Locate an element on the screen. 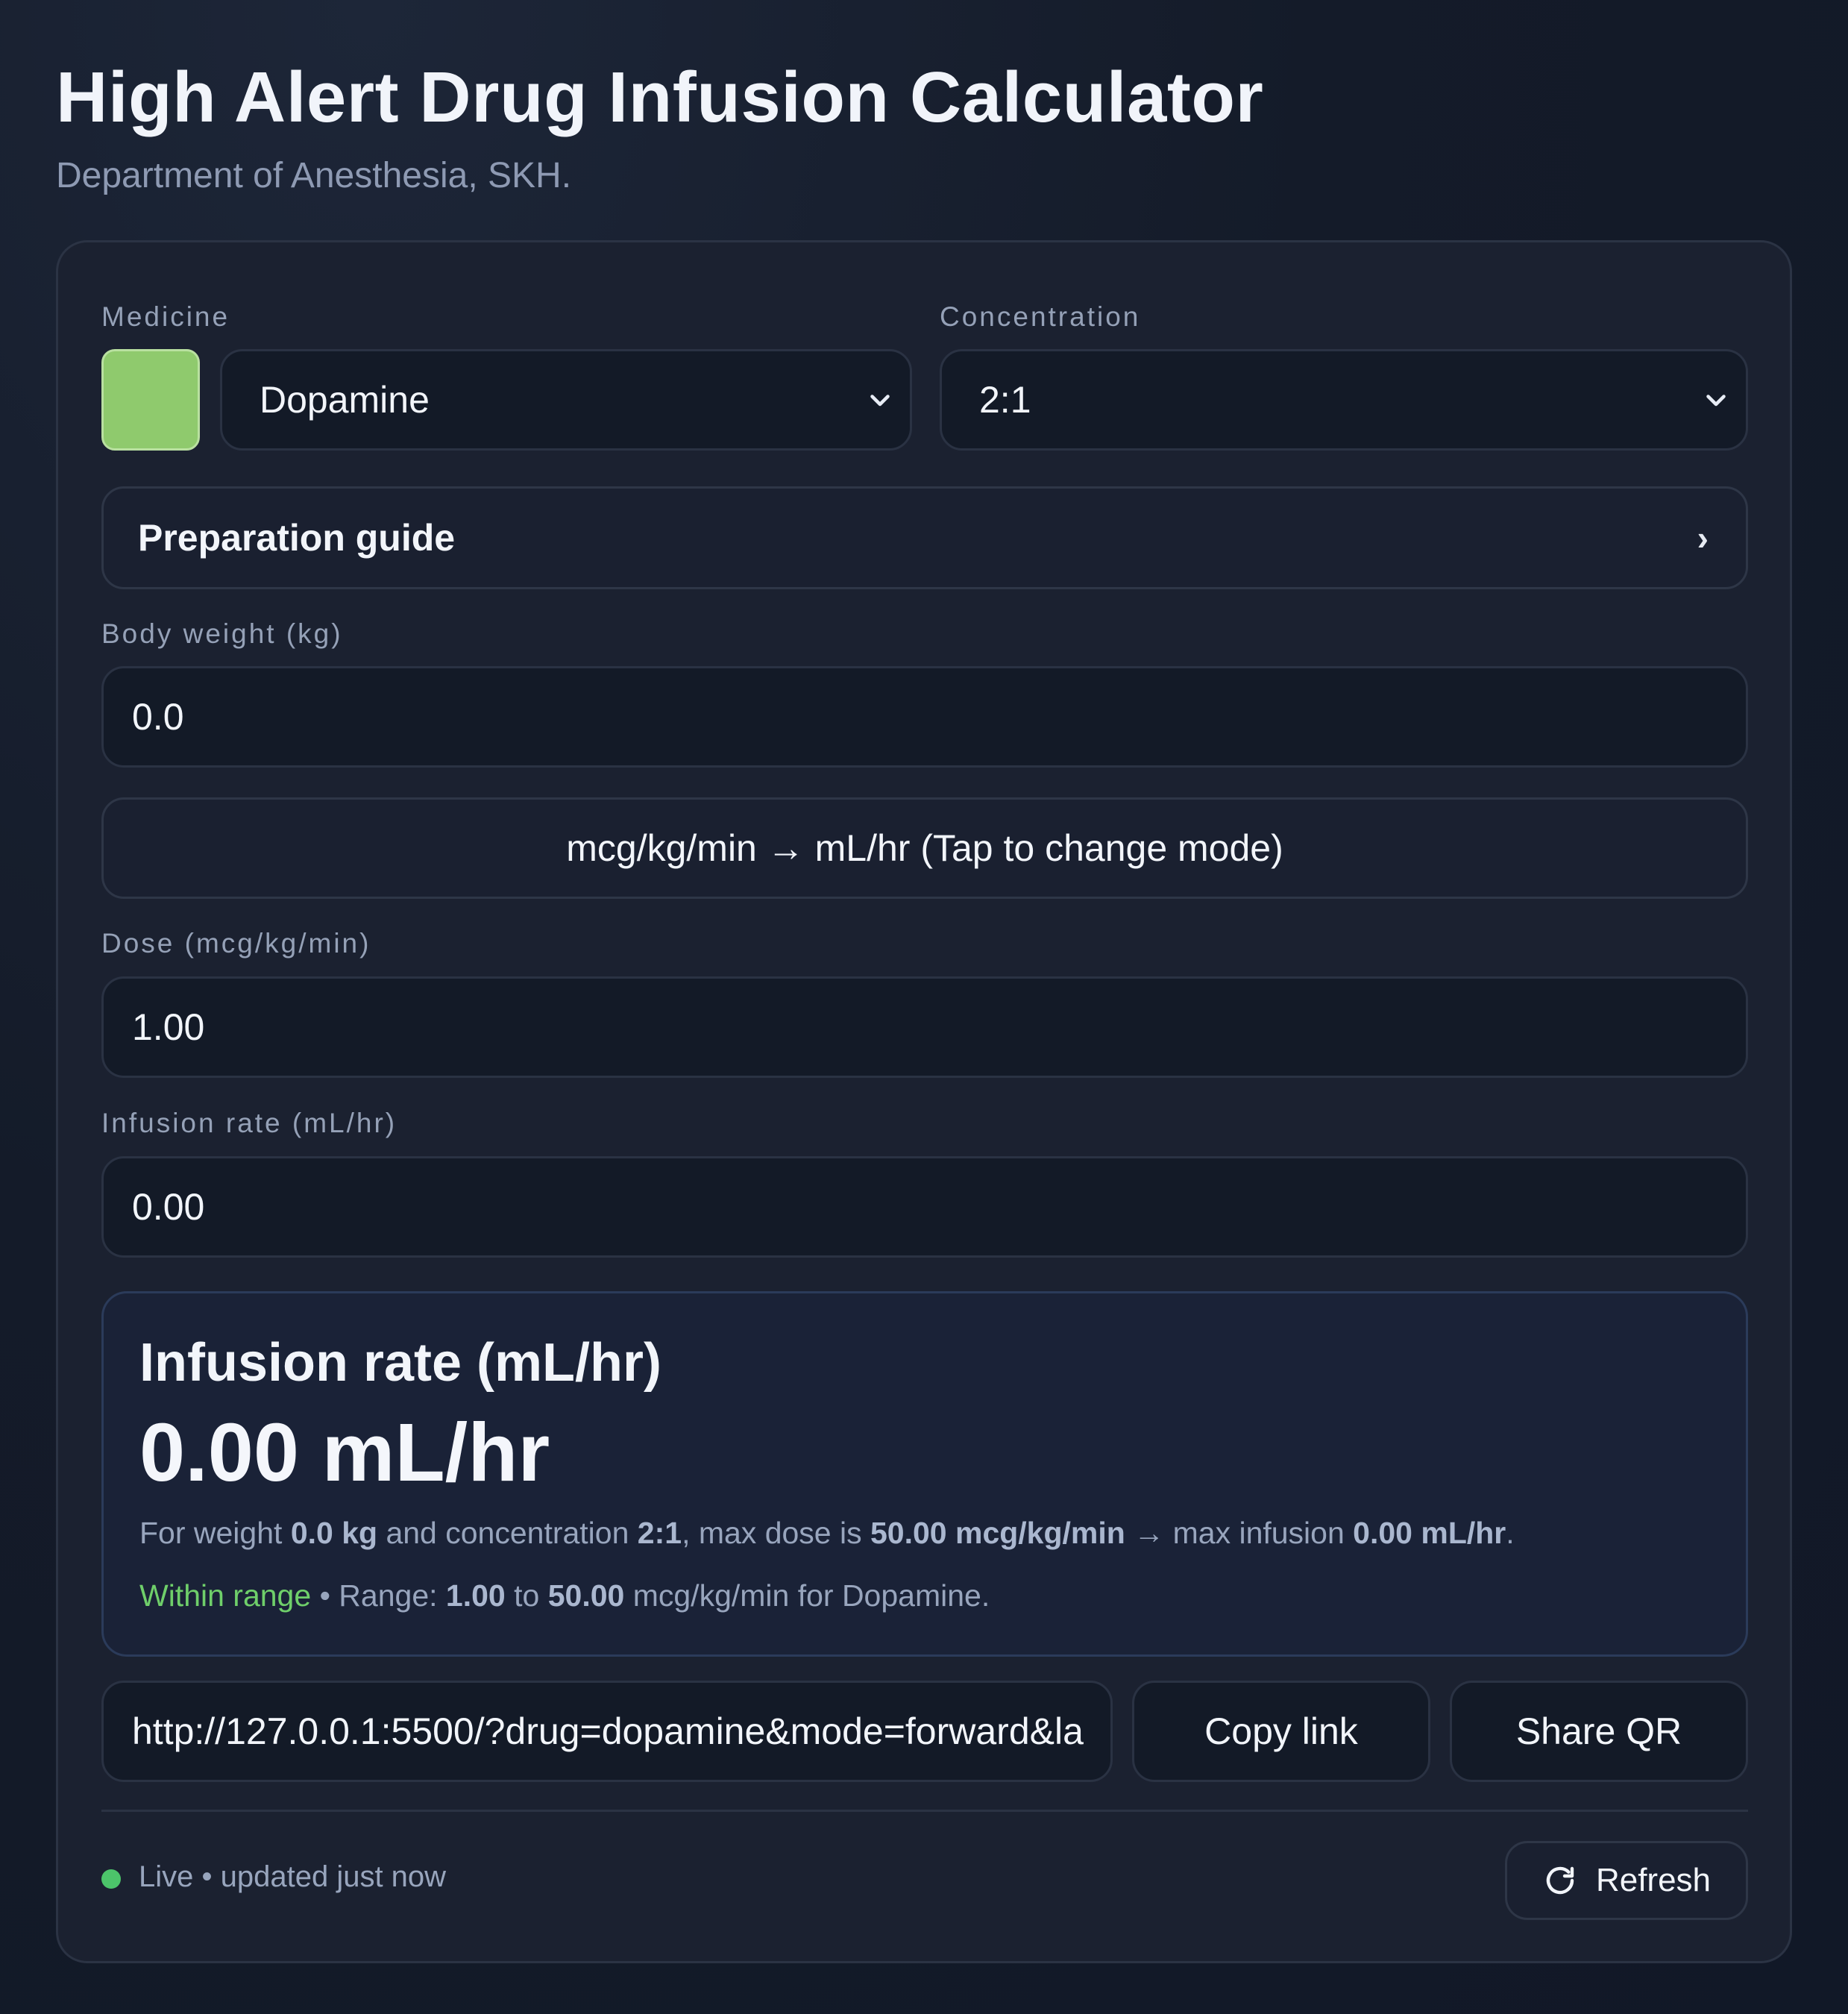 Image resolution: width=1848 pixels, height=2014 pixels. body-weight-value: 0.0 is located at coordinates (158, 717).